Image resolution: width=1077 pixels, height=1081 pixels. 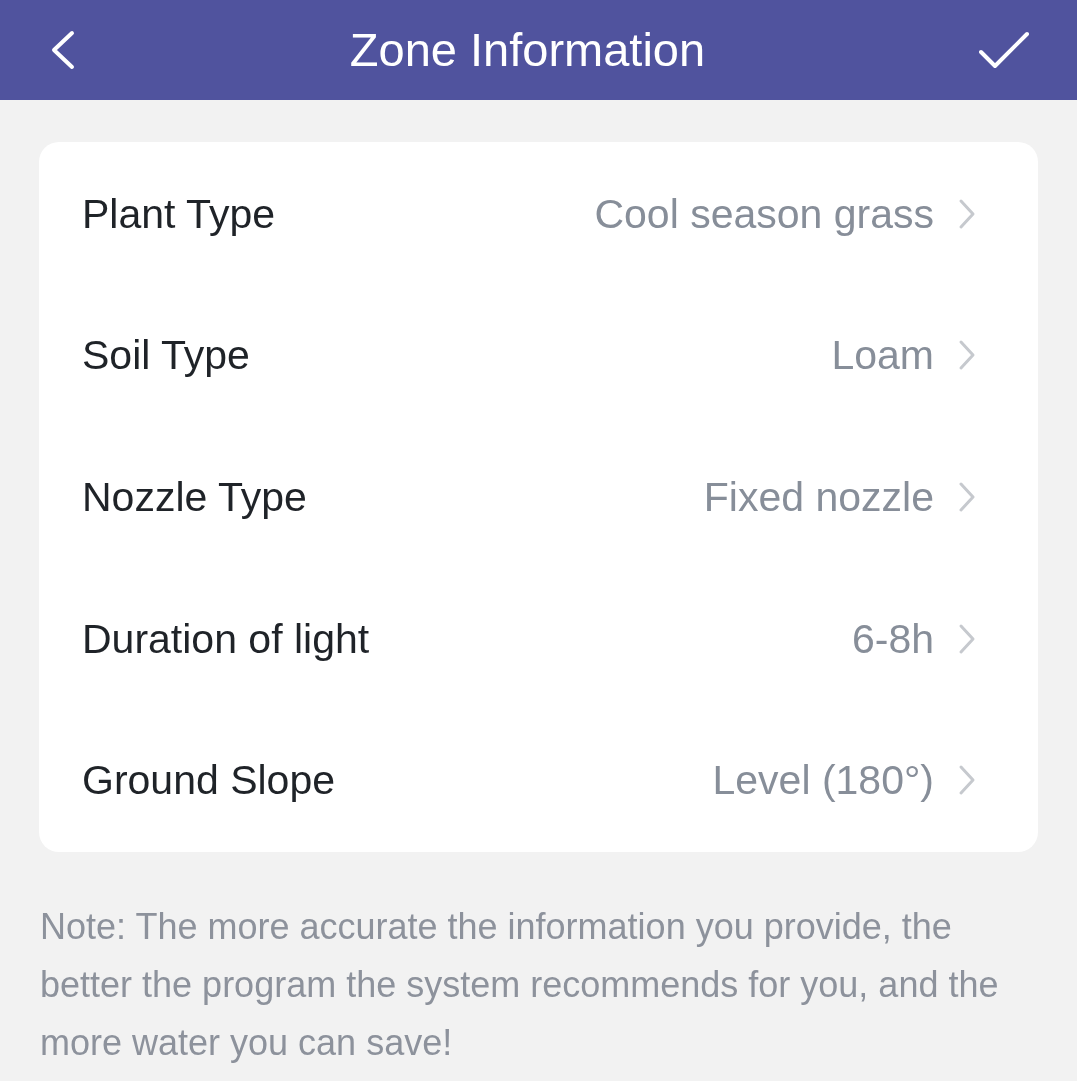 What do you see at coordinates (823, 781) in the screenshot?
I see `setting-value: Level (180°)` at bounding box center [823, 781].